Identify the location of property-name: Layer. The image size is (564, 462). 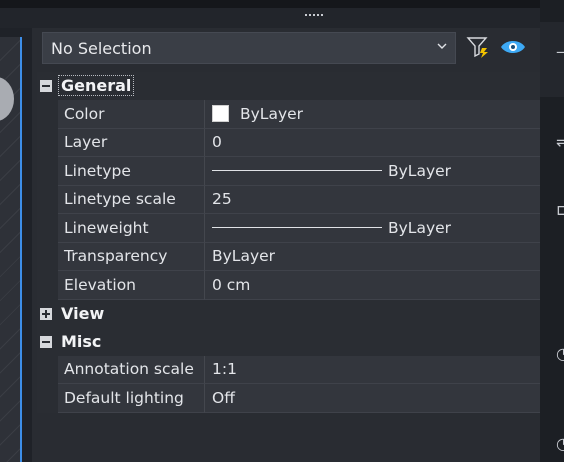
(131, 142).